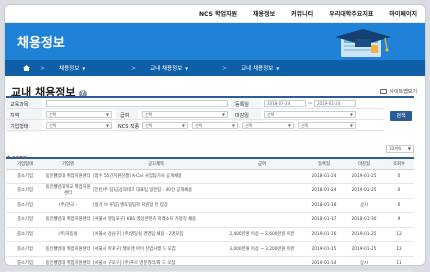 This screenshot has width=430, height=272. I want to click on hero-banner: 채용정보, so click(215, 41).